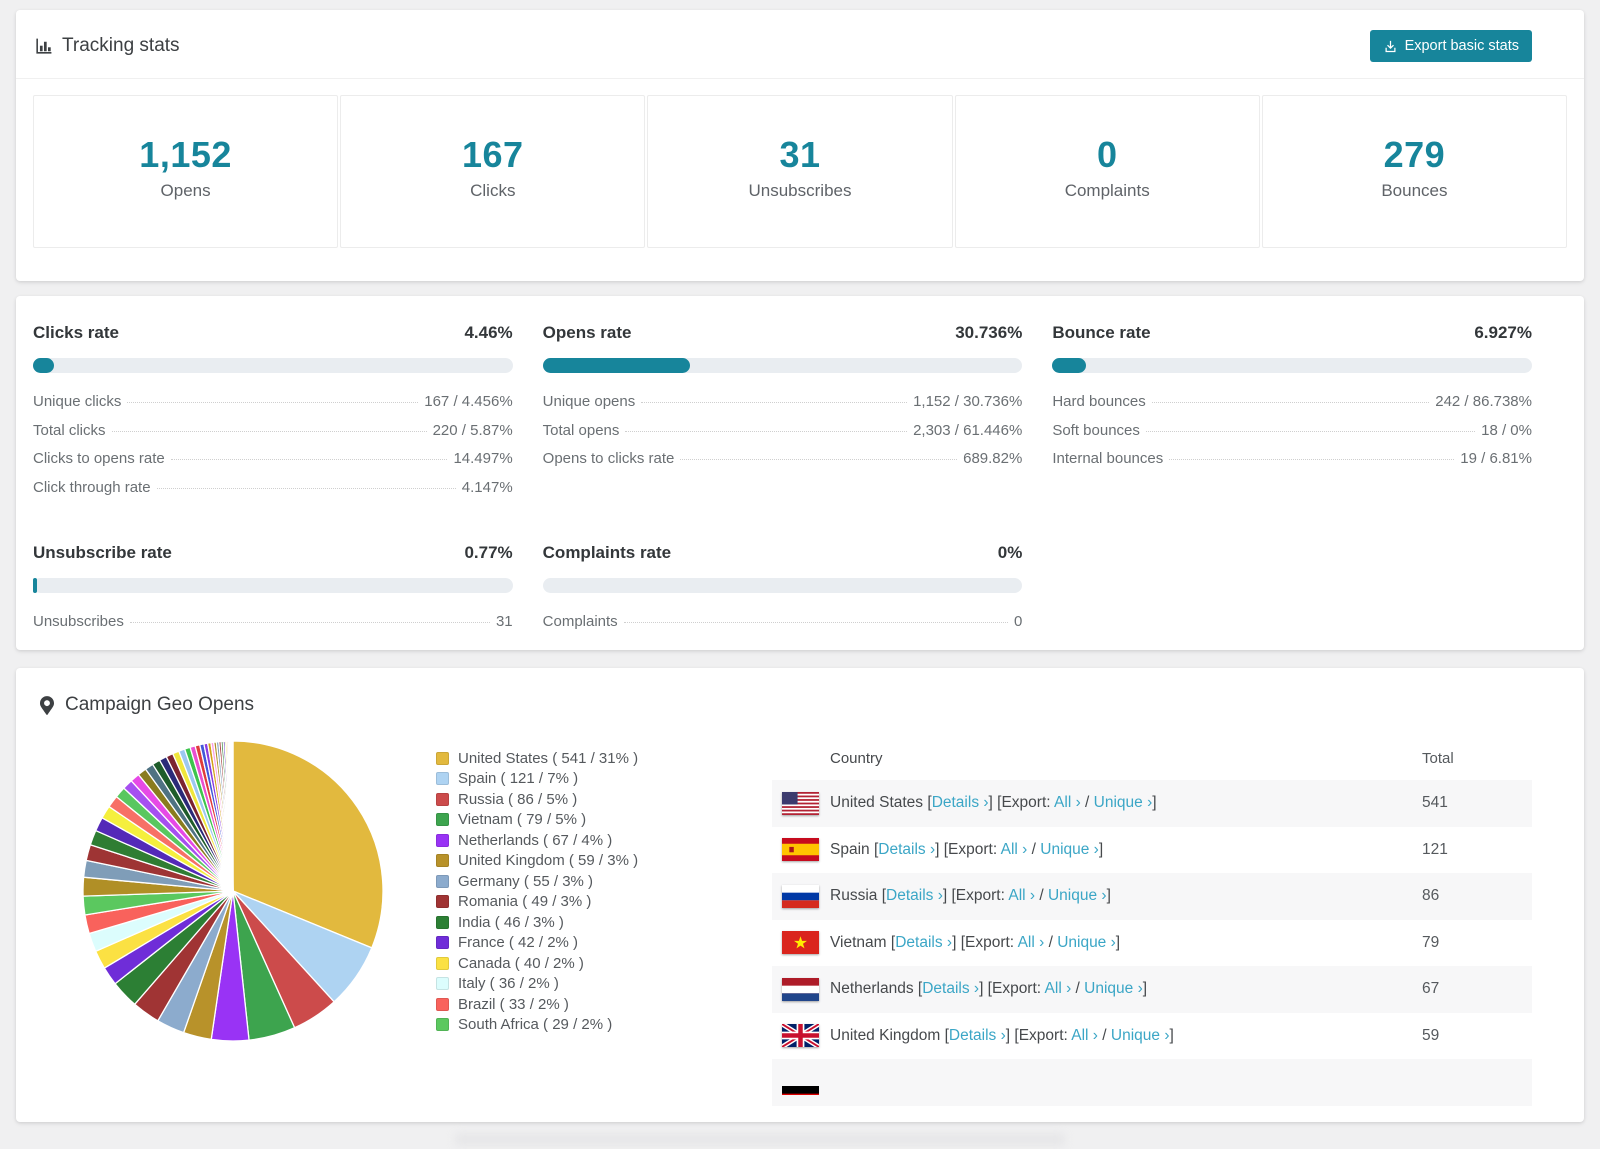  What do you see at coordinates (977, 1035) in the screenshot?
I see `details-link-united-kingdom: Details ›` at bounding box center [977, 1035].